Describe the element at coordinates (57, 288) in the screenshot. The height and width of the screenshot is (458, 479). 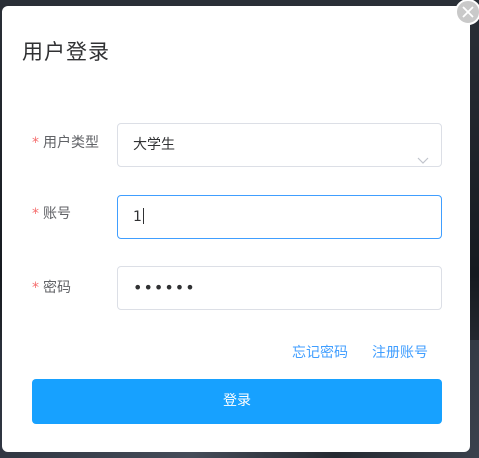
I see `password-label-text: 密码` at that location.